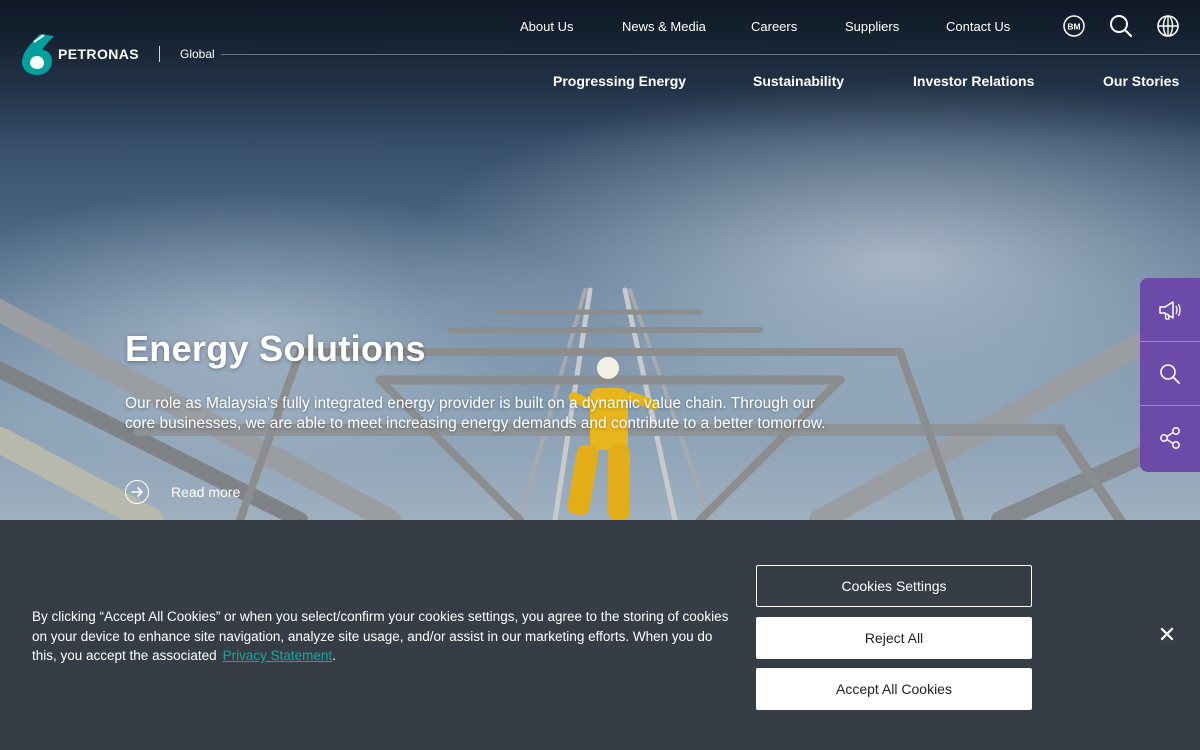 The image size is (1200, 750). I want to click on share-button, so click(1170, 438).